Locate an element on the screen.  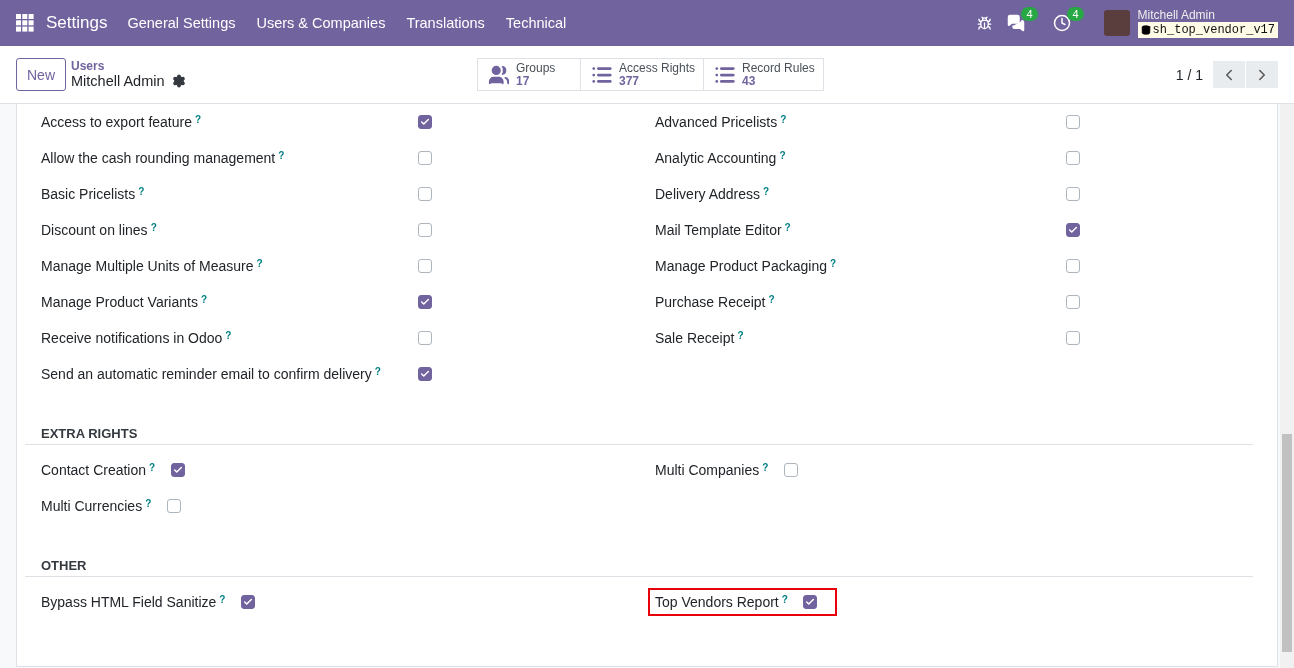
field-label: Allow the cash rounding management is located at coordinates (158, 158).